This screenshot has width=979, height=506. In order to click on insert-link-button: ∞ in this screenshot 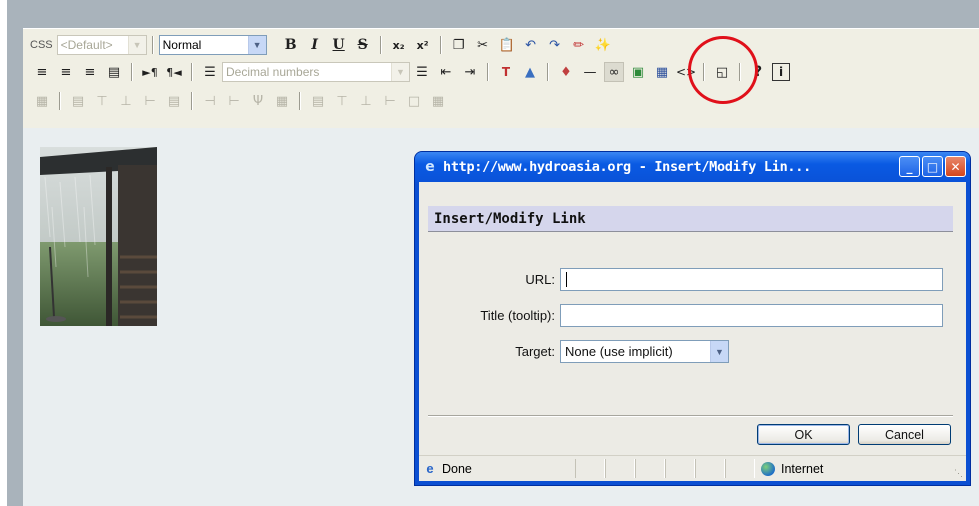, I will do `click(614, 72)`.